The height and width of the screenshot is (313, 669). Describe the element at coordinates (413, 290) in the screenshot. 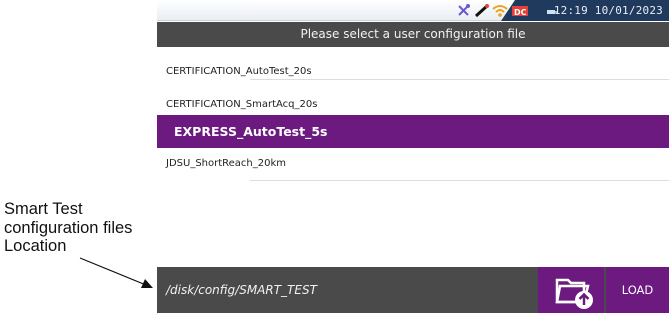

I see `bottom-bar: /disk/config/SMART_TEST LOAD` at that location.